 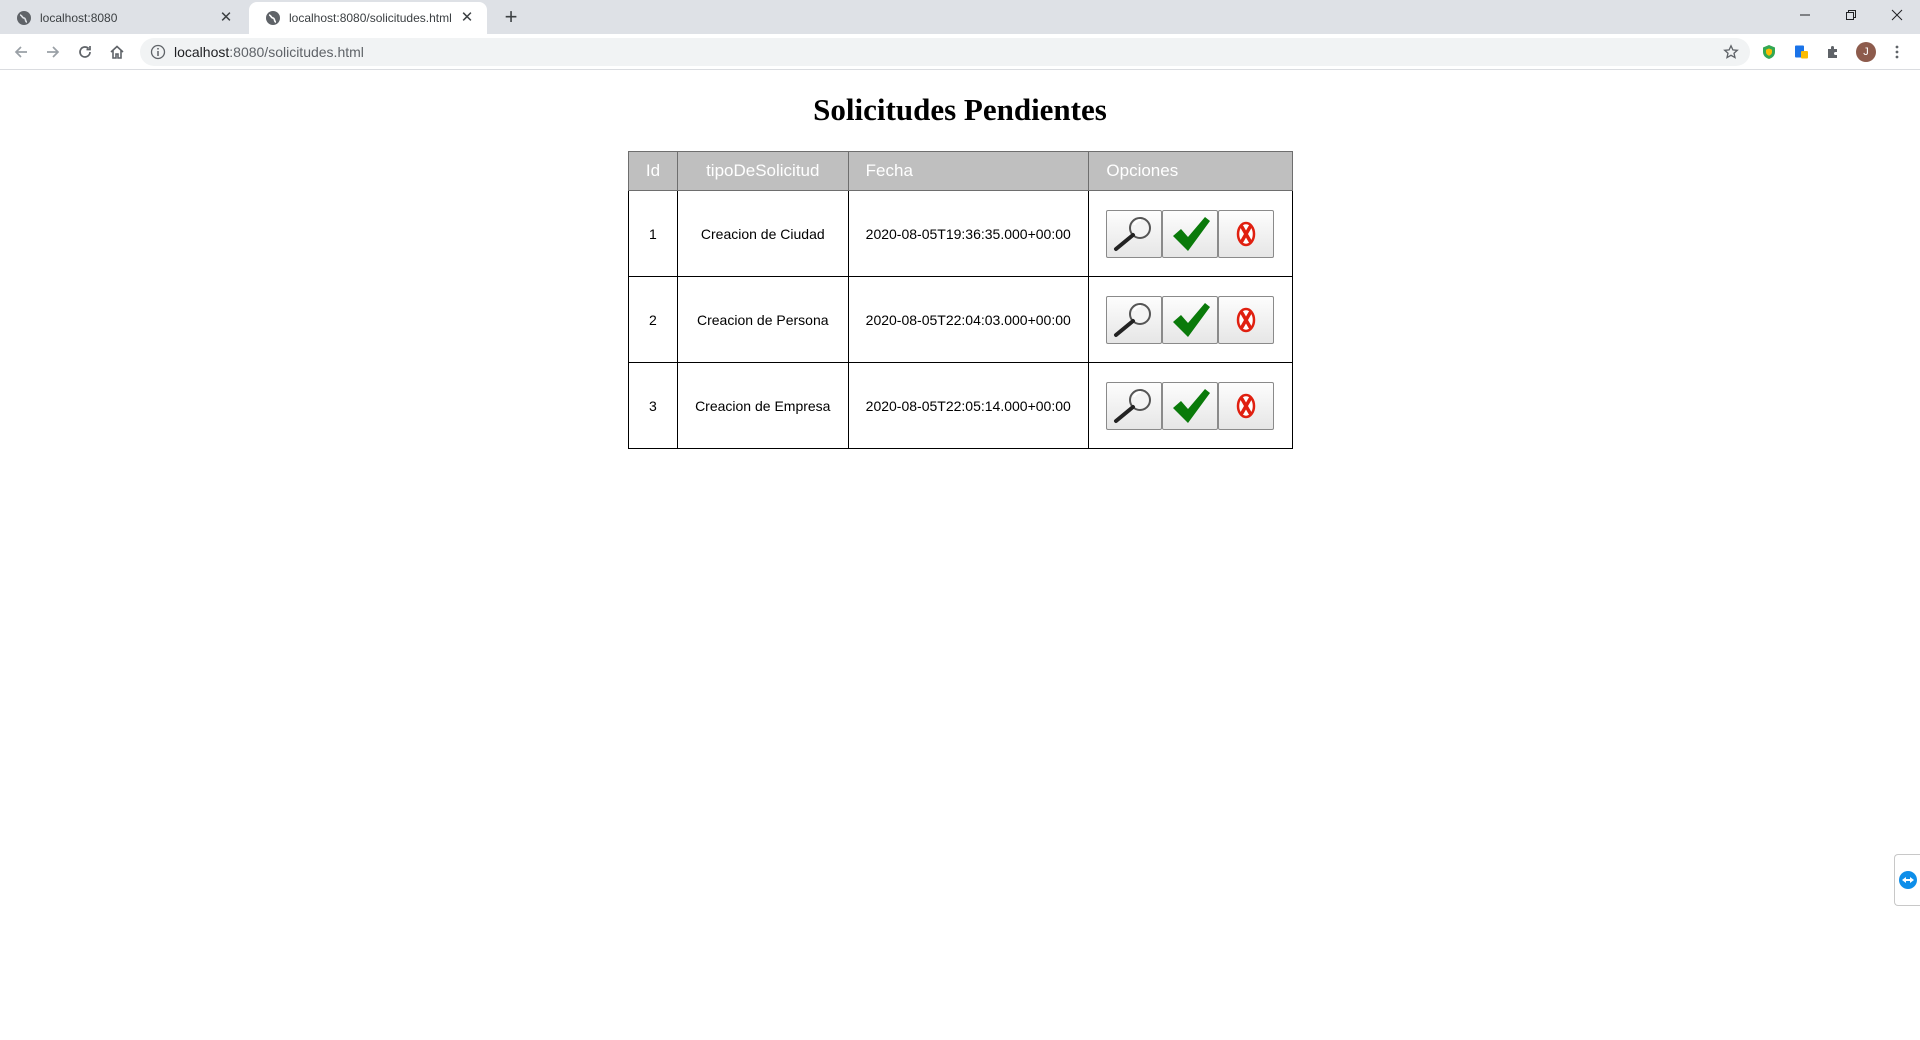 I want to click on more-vertical-icon, so click(x=1897, y=52).